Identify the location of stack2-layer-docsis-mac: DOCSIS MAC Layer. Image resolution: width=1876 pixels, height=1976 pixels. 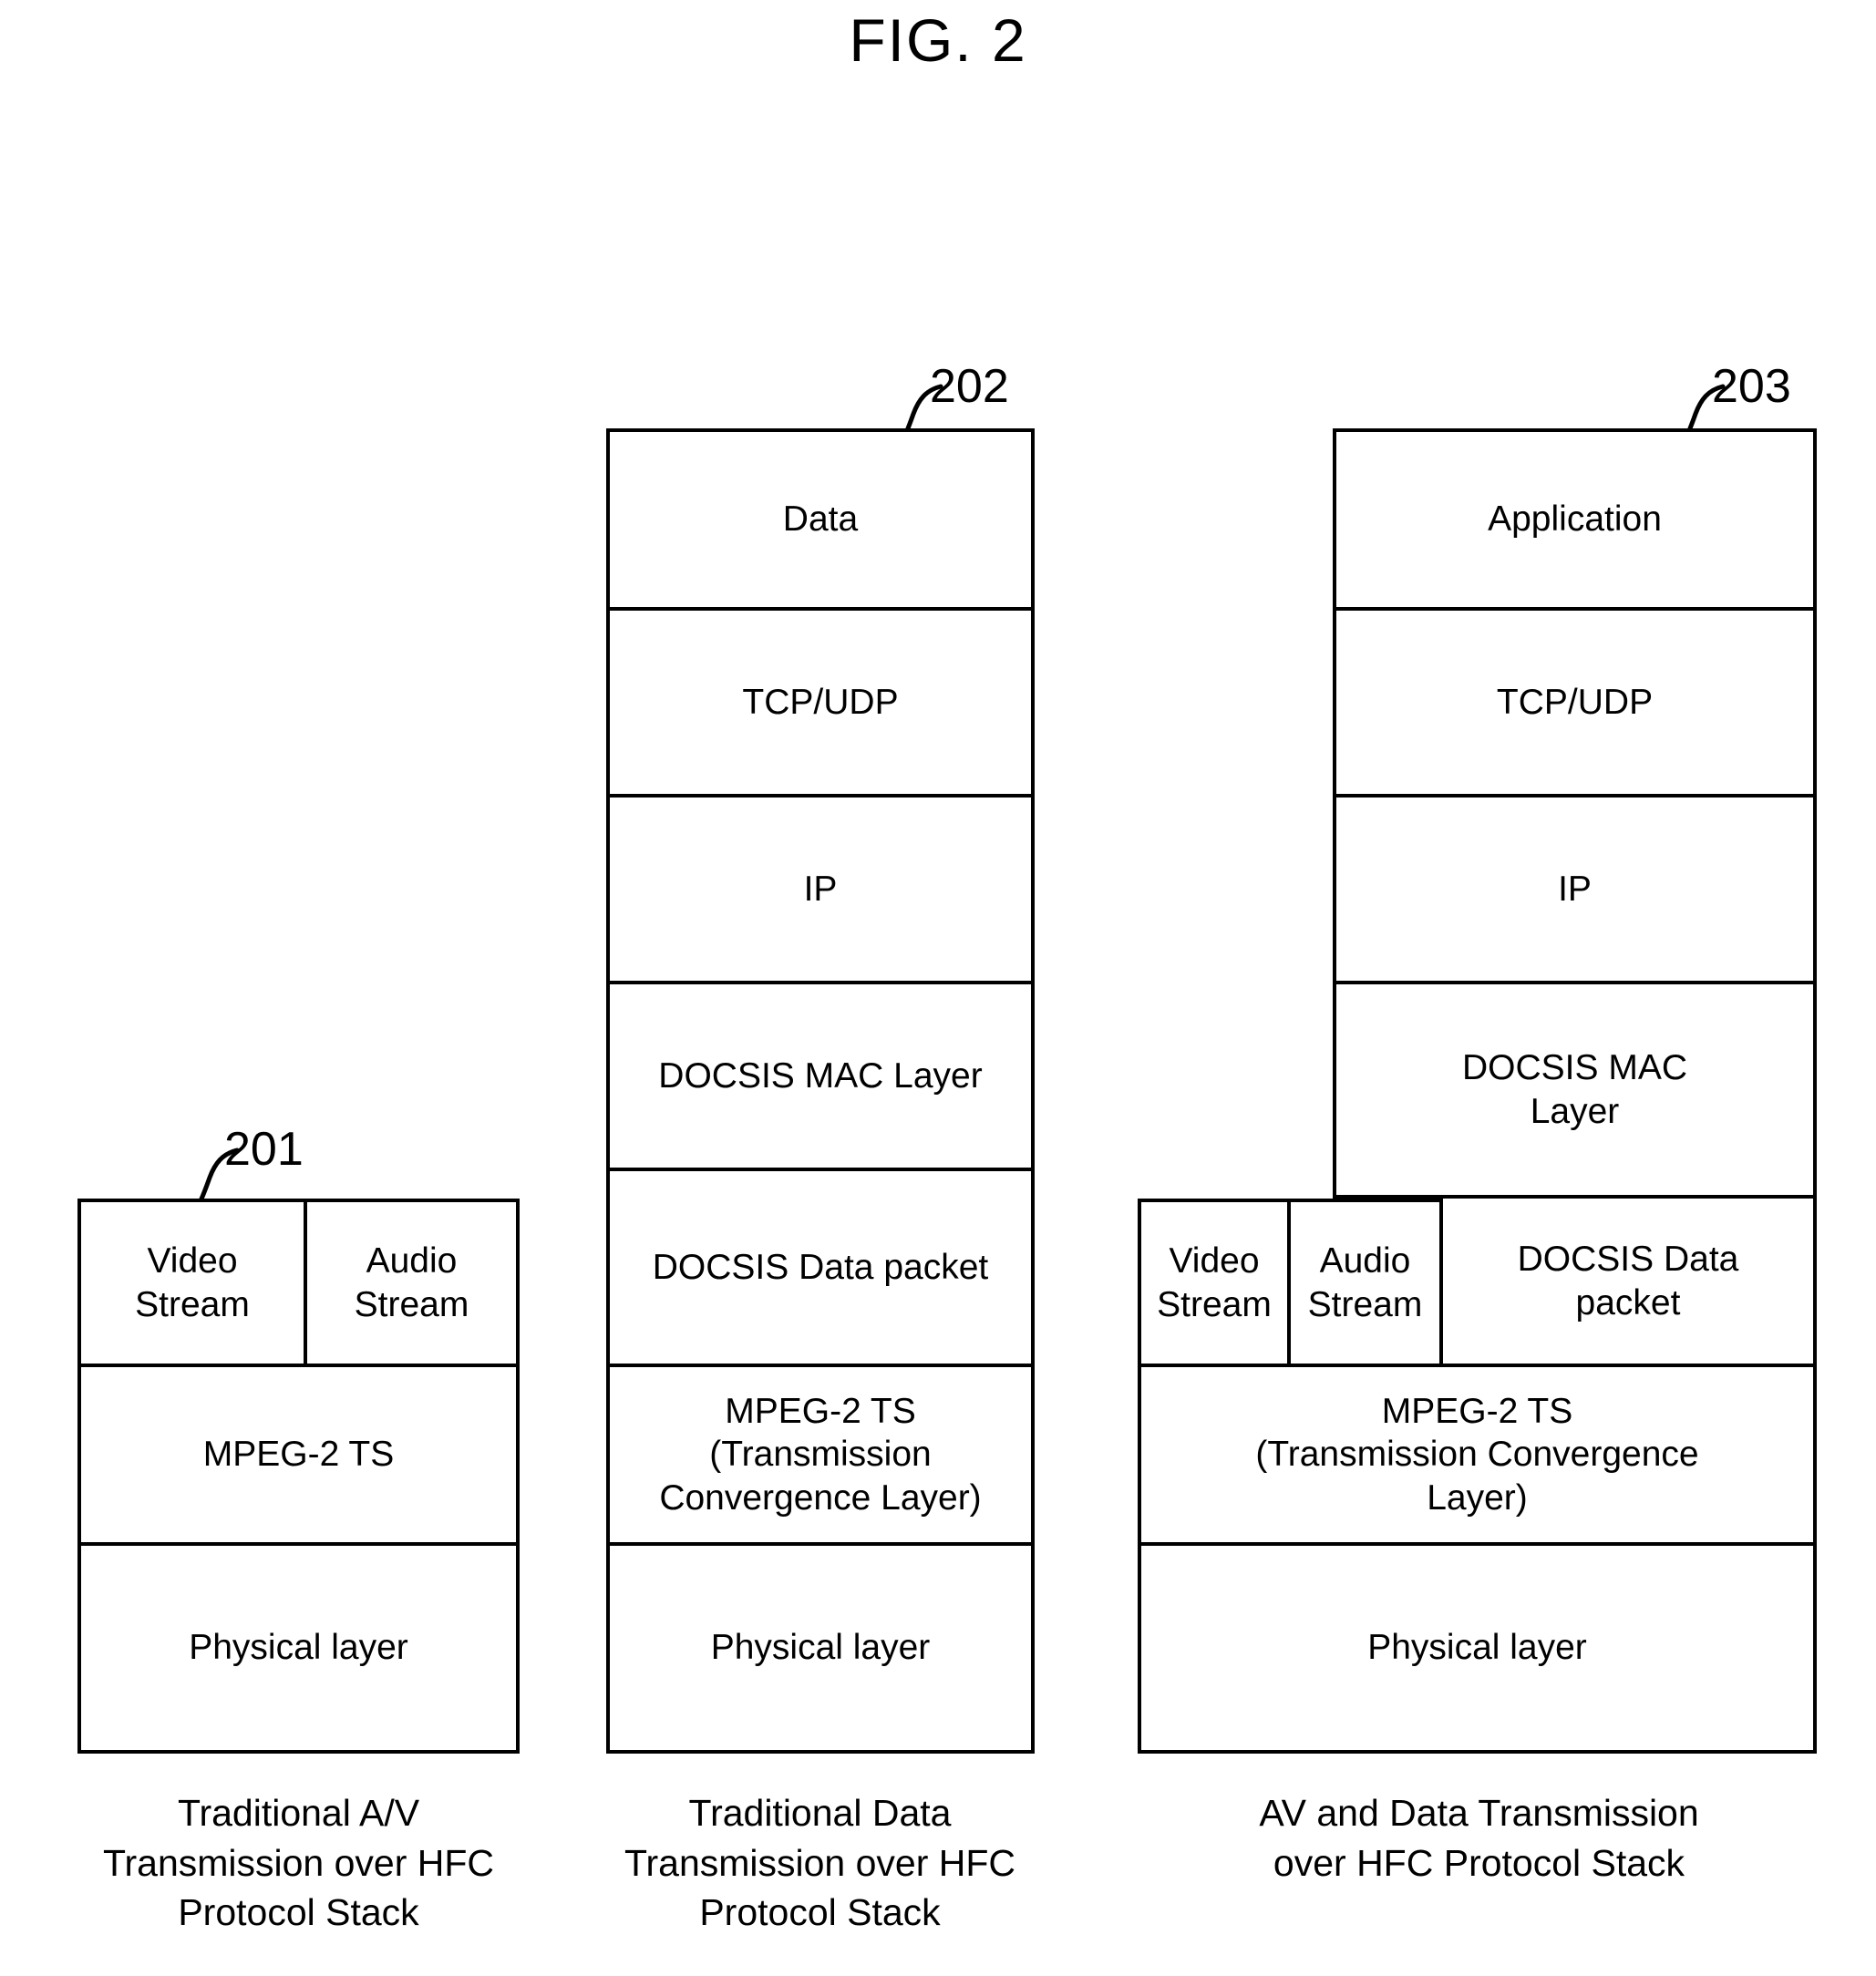
(820, 1077).